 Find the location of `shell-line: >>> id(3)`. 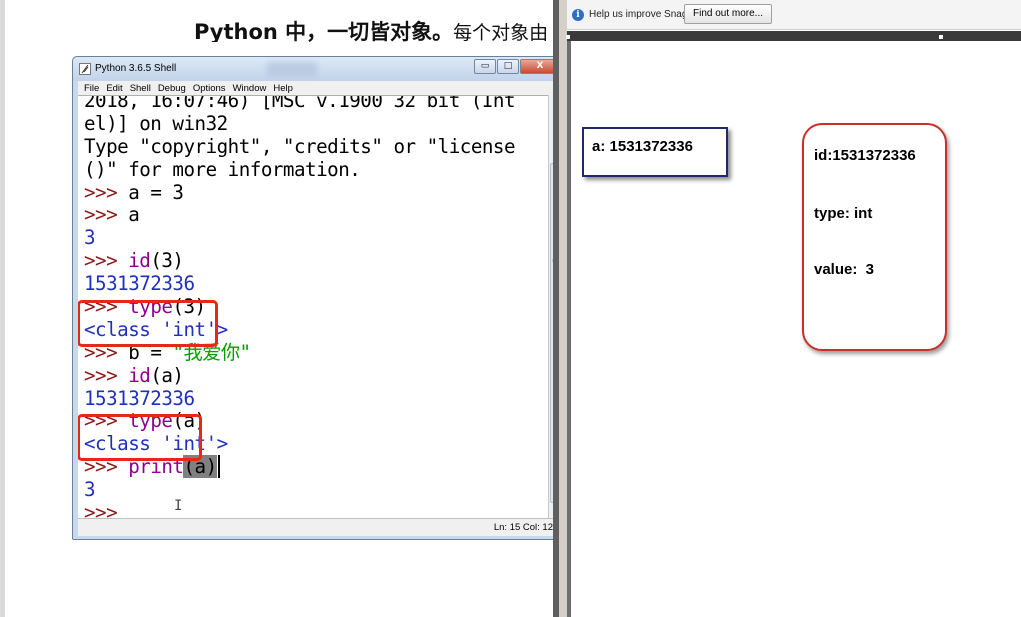

shell-line: >>> id(3) is located at coordinates (299, 261).